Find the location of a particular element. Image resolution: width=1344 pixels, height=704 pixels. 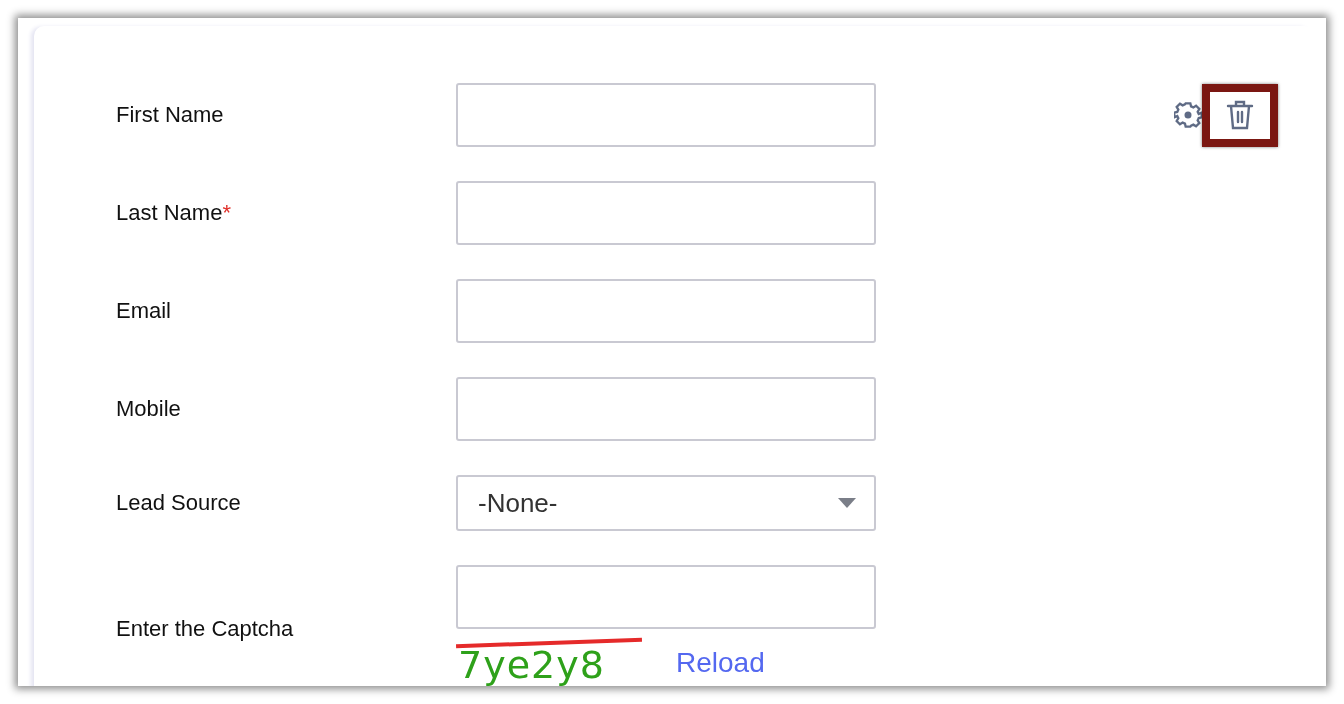

settings-icon is located at coordinates (1188, 115).